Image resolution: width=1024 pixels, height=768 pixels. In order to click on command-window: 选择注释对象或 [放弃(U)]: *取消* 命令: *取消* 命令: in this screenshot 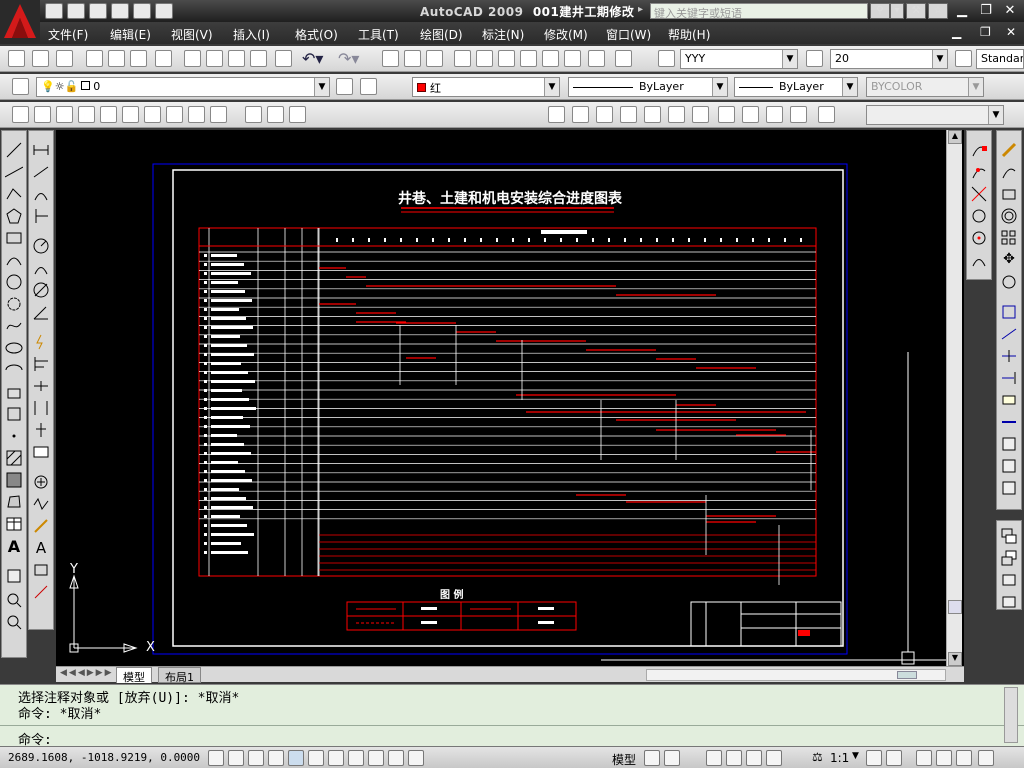, I will do `click(512, 716)`.